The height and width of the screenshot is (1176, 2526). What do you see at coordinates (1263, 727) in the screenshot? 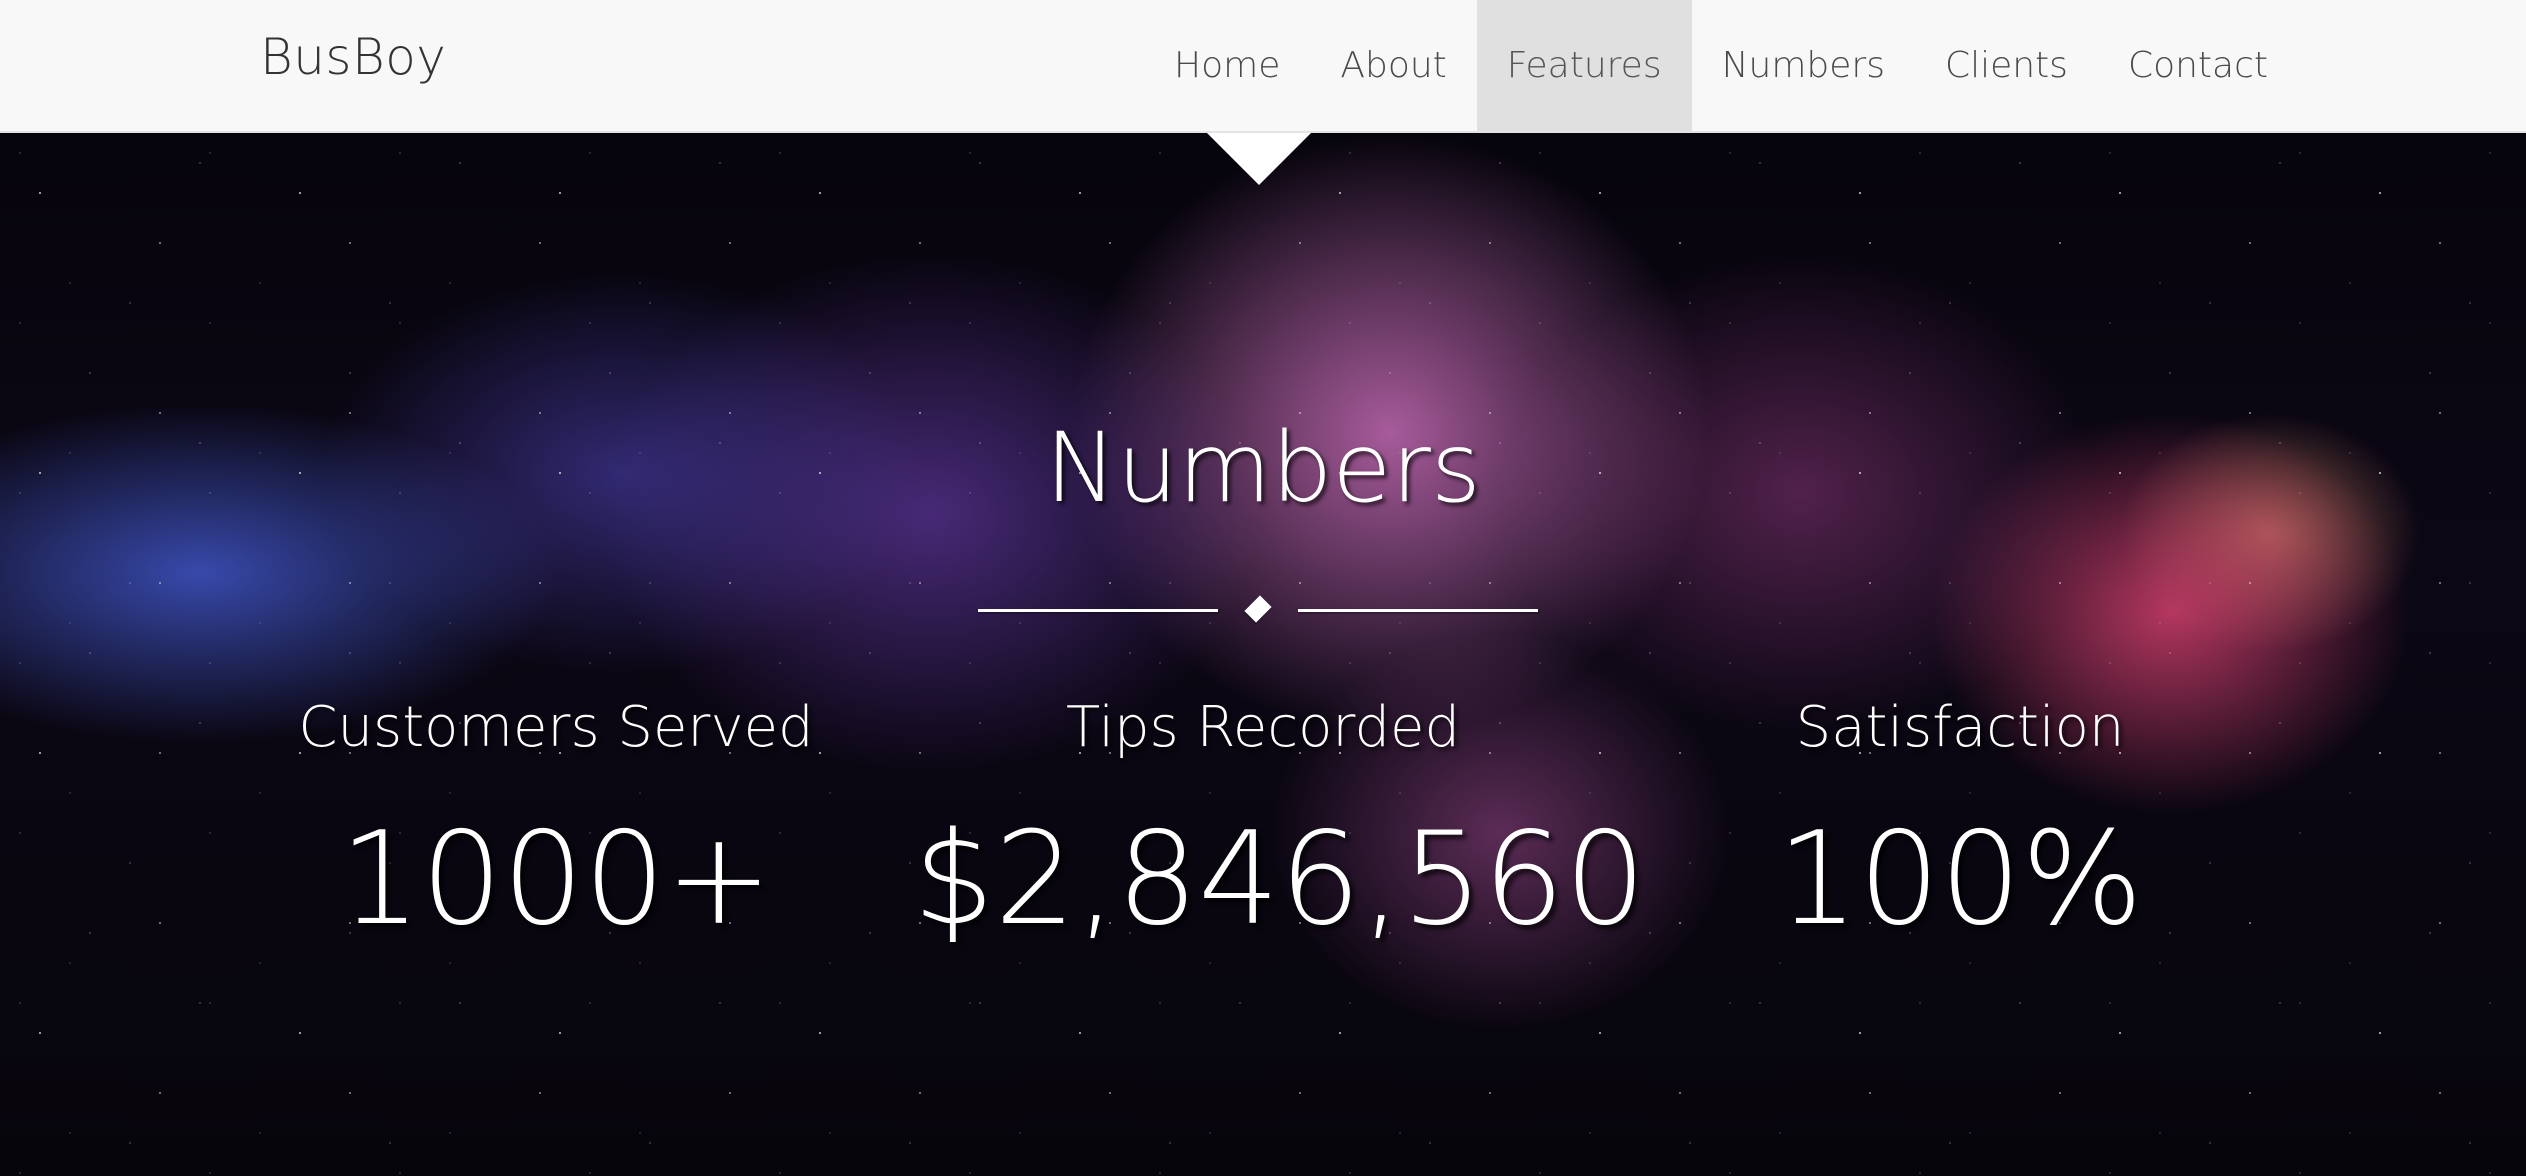
I see `stat-label: Tips Recorded` at bounding box center [1263, 727].